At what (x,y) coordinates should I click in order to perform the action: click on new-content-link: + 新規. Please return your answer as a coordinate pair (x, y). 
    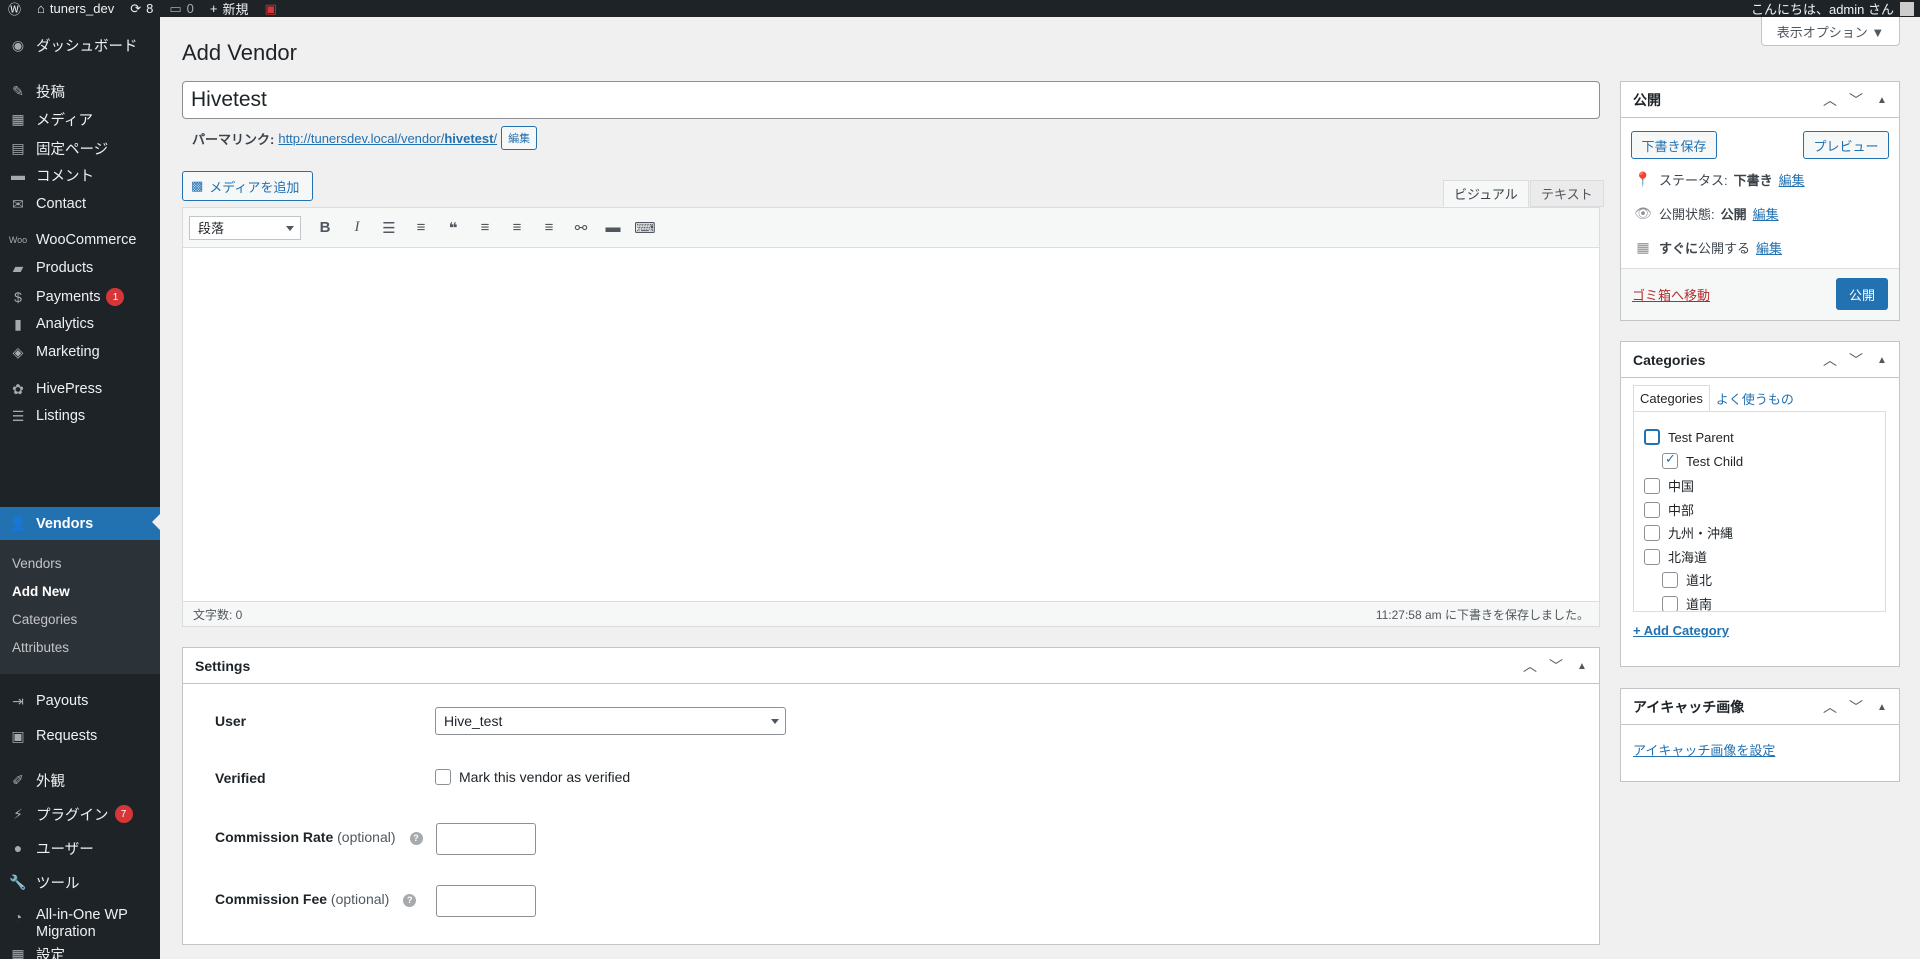
    Looking at the image, I should click on (229, 8).